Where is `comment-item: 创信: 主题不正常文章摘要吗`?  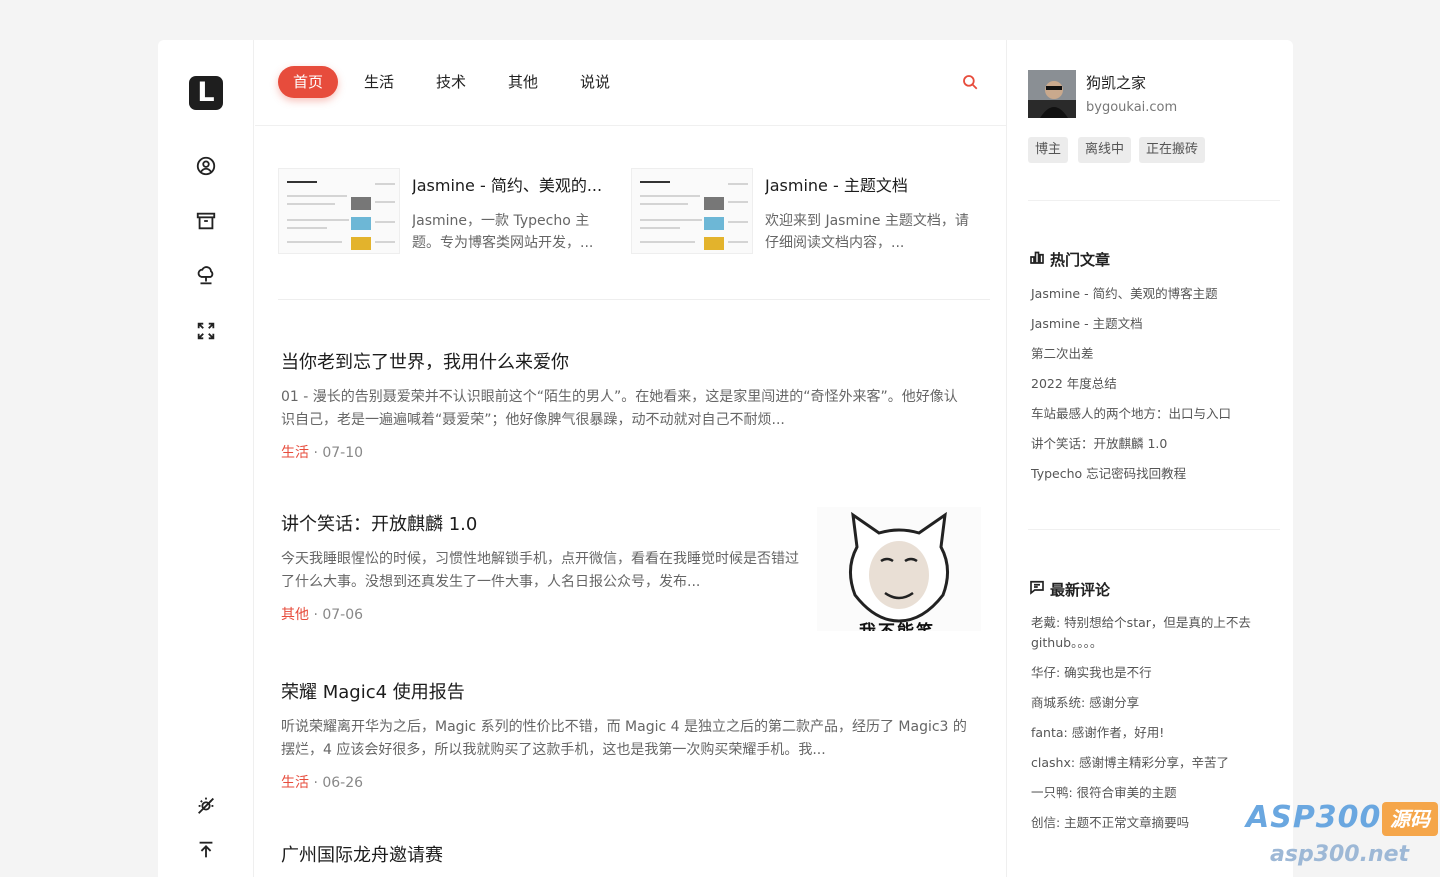 comment-item: 创信: 主题不正常文章摘要吗 is located at coordinates (1151, 823).